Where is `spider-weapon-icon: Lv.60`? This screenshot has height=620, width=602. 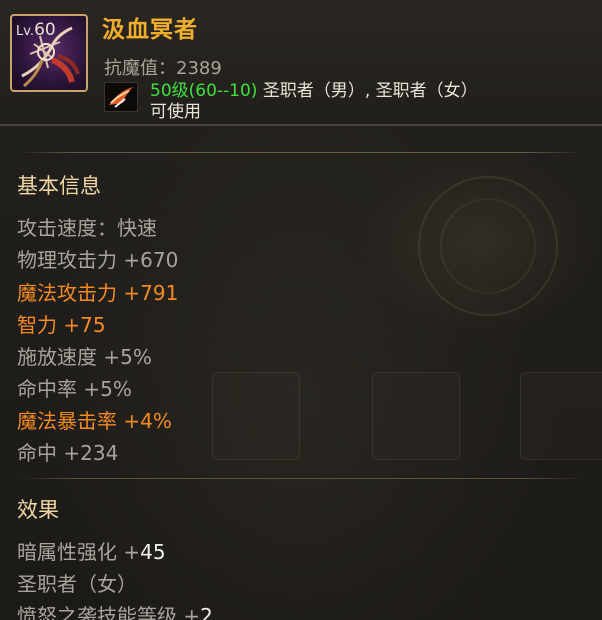 spider-weapon-icon: Lv.60 is located at coordinates (49, 53).